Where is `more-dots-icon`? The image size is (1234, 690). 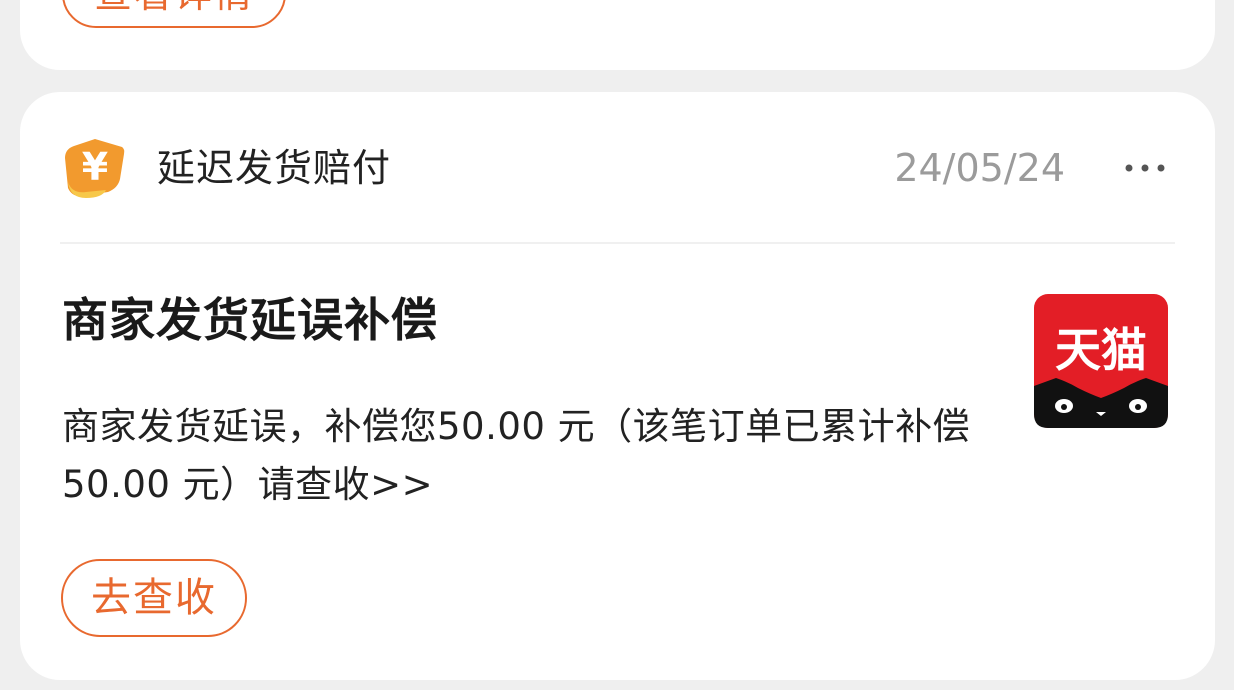
more-dots-icon is located at coordinates (1145, 168).